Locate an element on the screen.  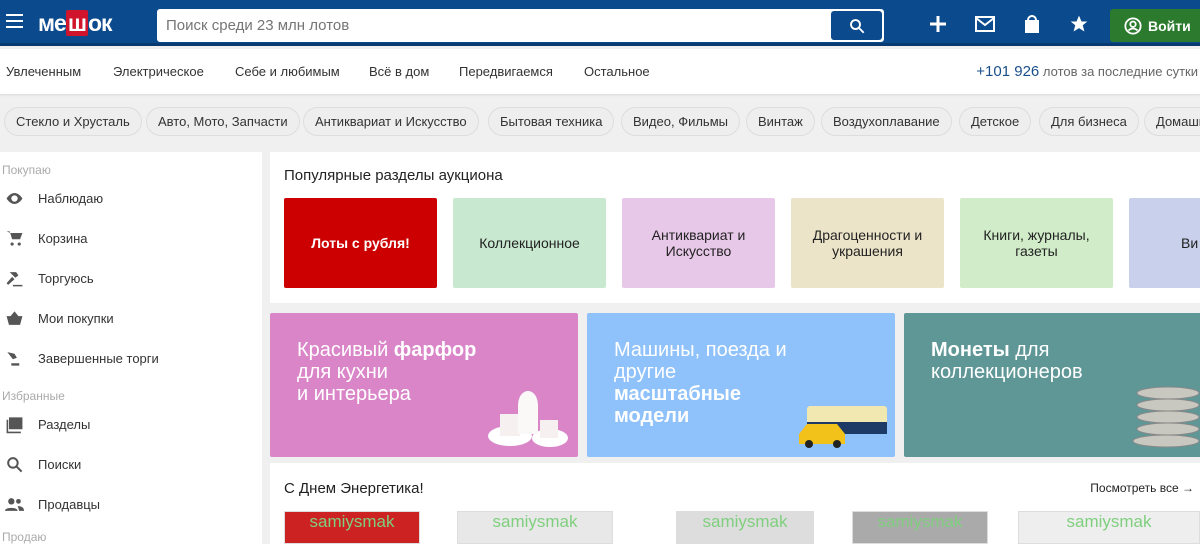
sidebar-heading: Покупаю is located at coordinates (26, 170).